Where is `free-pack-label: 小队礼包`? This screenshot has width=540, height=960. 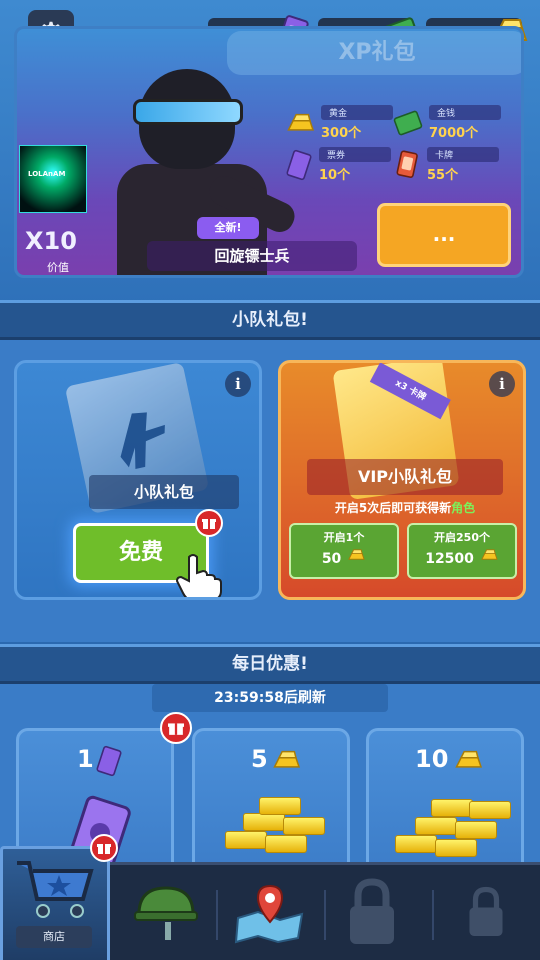 free-pack-label: 小队礼包 is located at coordinates (164, 492).